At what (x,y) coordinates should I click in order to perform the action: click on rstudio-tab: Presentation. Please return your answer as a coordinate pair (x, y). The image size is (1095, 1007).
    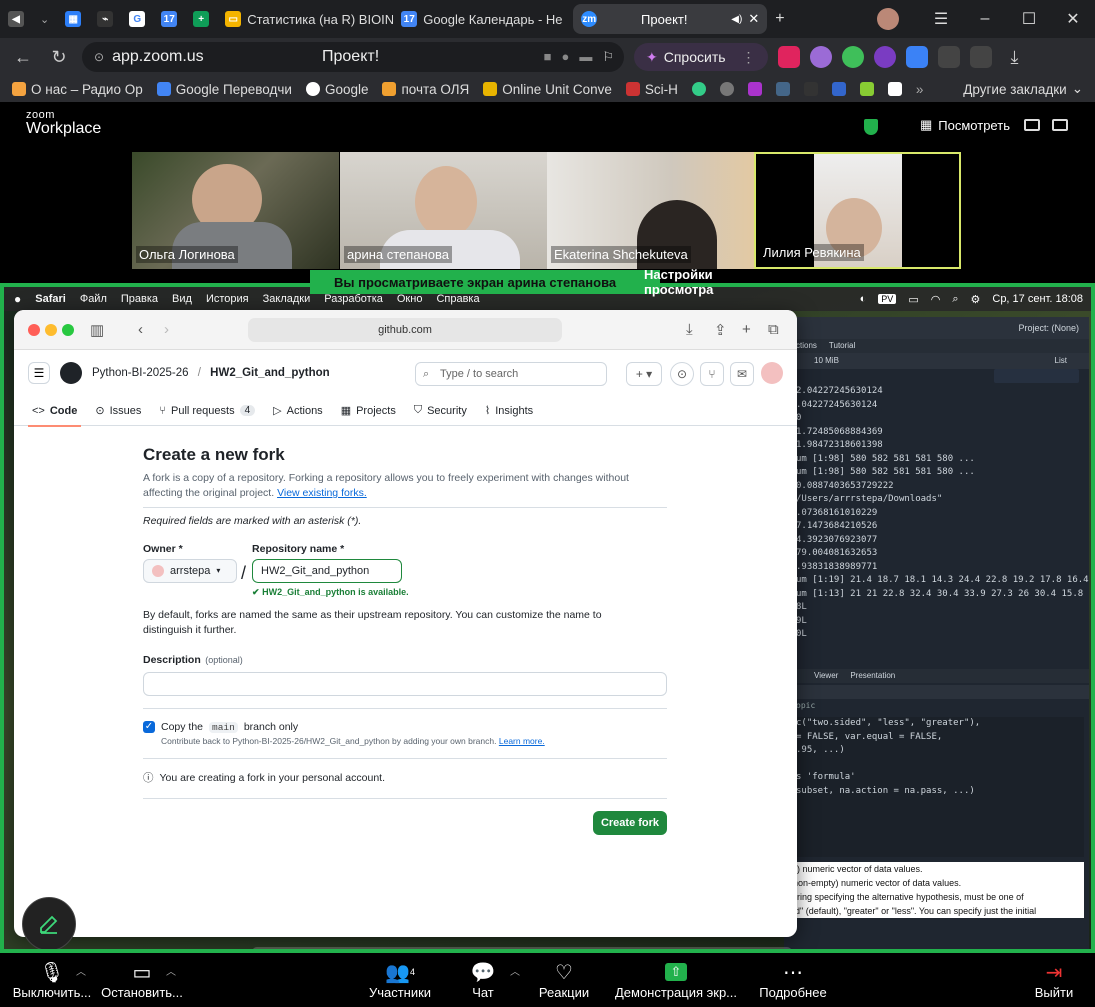
    Looking at the image, I should click on (872, 676).